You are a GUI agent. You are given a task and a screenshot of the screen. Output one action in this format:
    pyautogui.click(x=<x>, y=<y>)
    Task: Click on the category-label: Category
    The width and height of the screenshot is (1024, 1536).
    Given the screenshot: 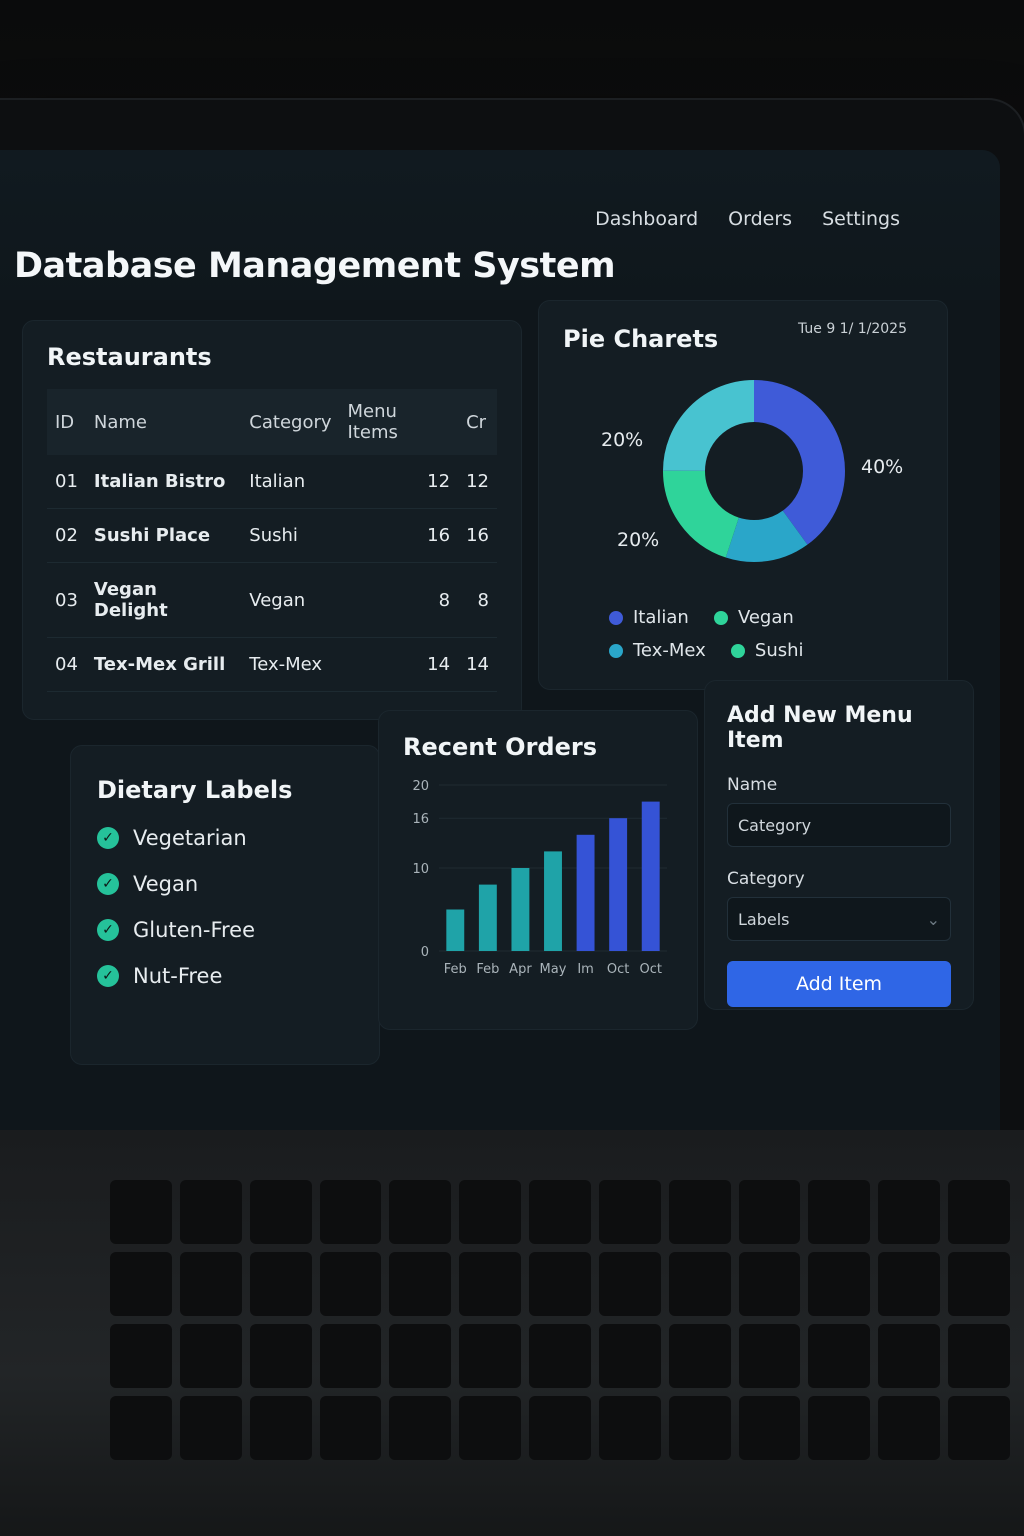 What is the action you would take?
    pyautogui.click(x=766, y=879)
    